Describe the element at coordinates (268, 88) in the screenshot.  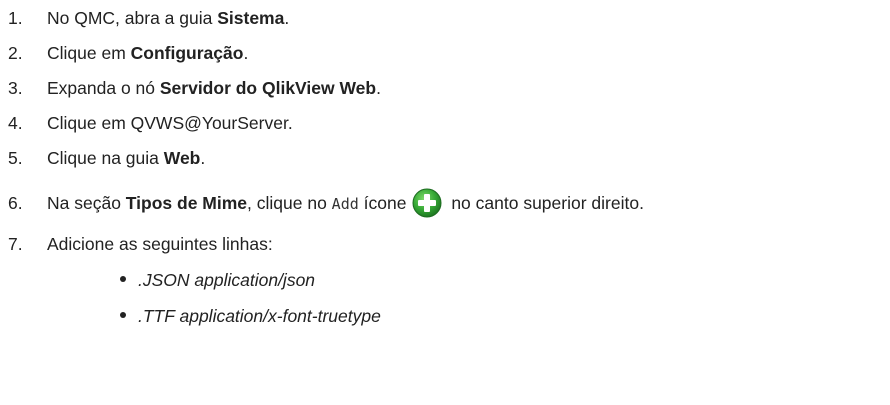
I see `ui-term: Servidor do QlikView Web` at that location.